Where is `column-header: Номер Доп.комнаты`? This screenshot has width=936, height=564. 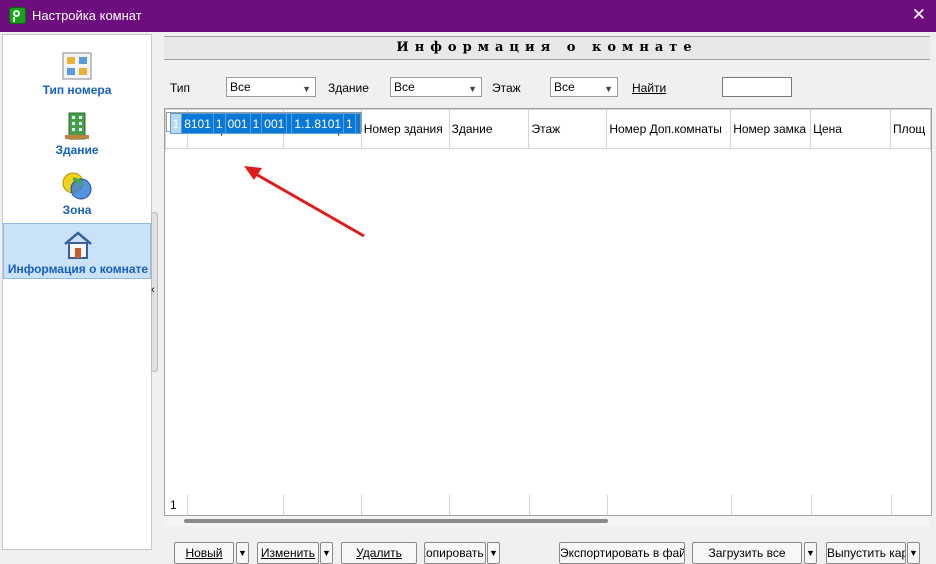 column-header: Номер Доп.комнаты is located at coordinates (669, 129).